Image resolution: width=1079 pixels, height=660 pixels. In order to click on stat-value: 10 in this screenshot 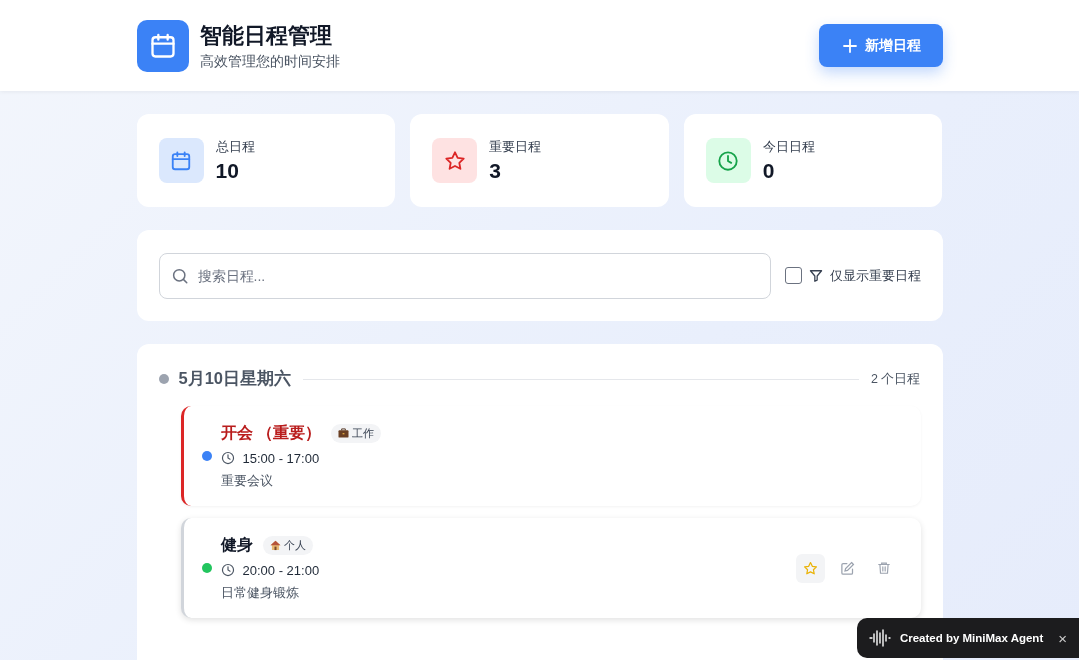, I will do `click(227, 170)`.